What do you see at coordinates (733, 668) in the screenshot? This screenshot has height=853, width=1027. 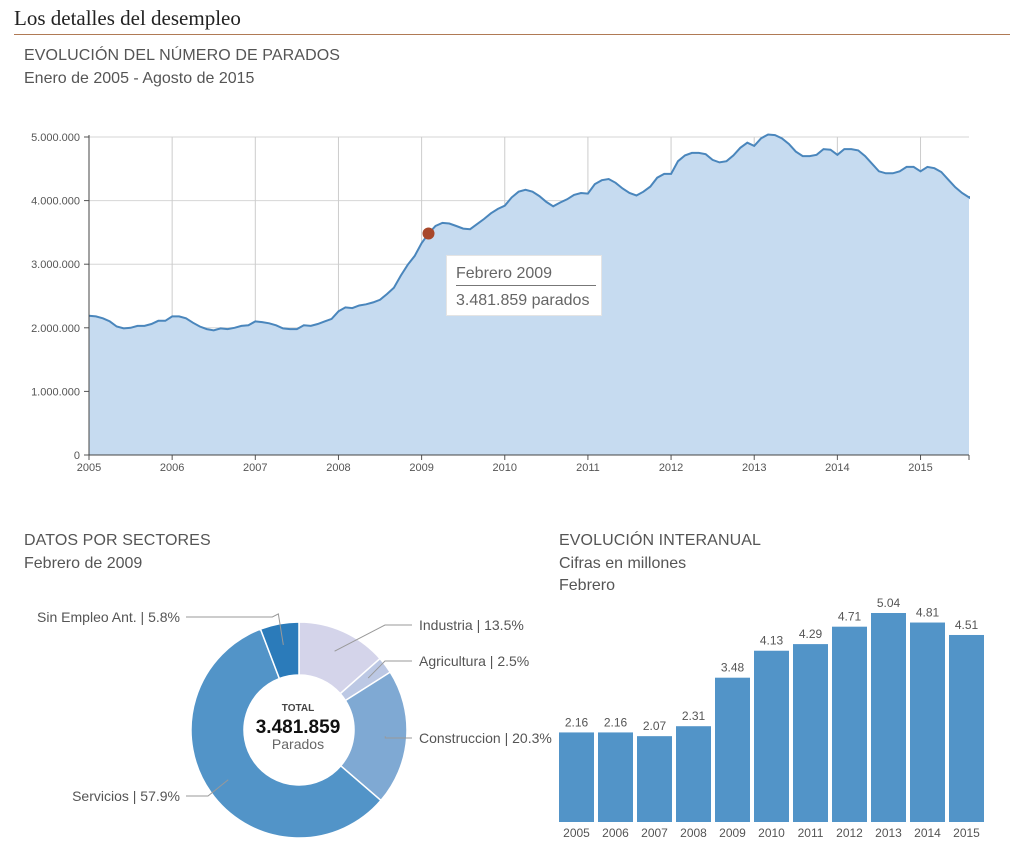 I see `bar-value-label: 3.48` at bounding box center [733, 668].